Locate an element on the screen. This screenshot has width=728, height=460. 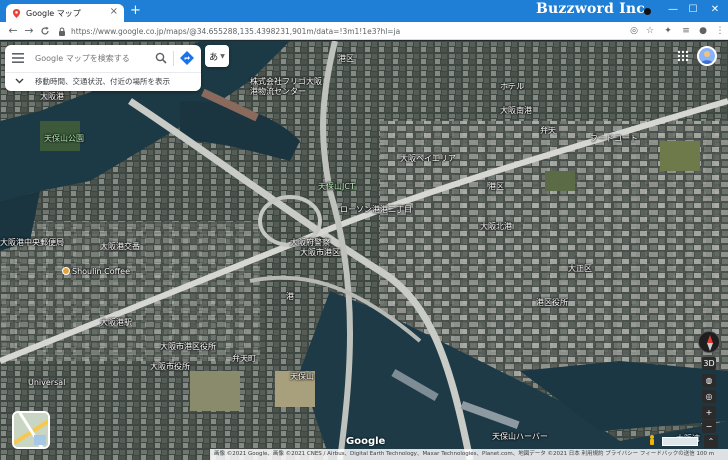
input-tools-label: あ is located at coordinates (214, 57).